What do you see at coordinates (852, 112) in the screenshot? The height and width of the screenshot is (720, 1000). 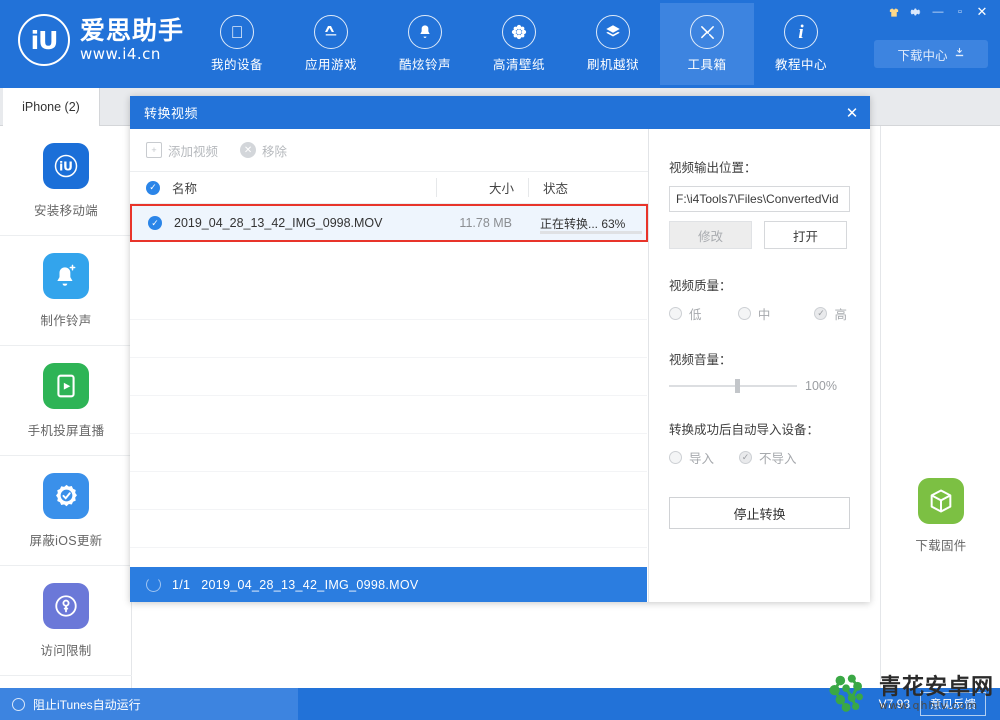 I see `dialog-close-icon: ✕` at bounding box center [852, 112].